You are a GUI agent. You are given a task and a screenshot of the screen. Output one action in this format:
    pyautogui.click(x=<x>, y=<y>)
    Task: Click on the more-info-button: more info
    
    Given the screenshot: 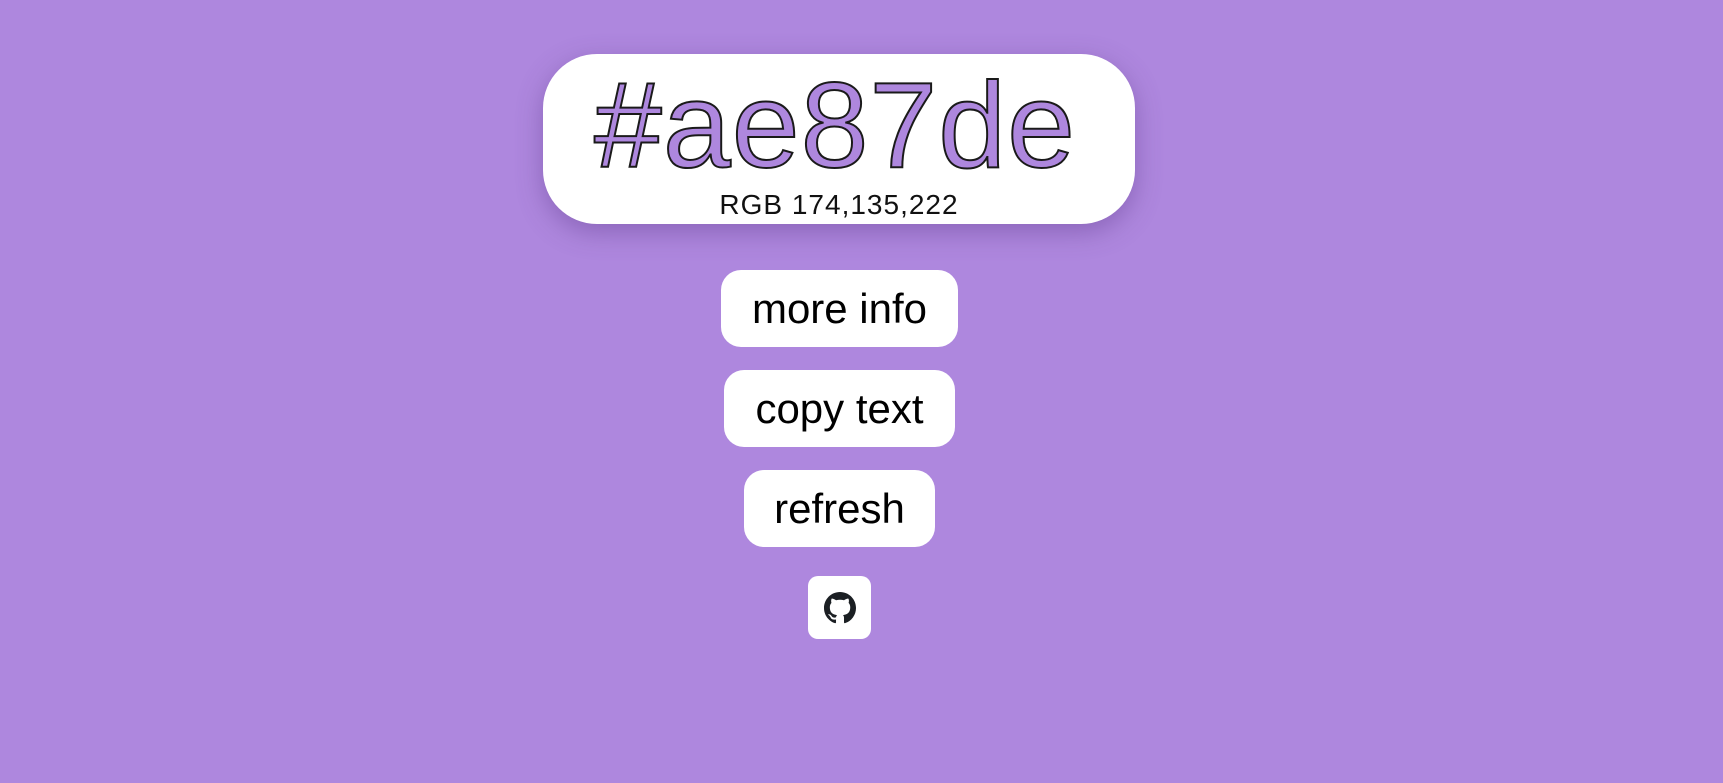 What is the action you would take?
    pyautogui.click(x=839, y=308)
    